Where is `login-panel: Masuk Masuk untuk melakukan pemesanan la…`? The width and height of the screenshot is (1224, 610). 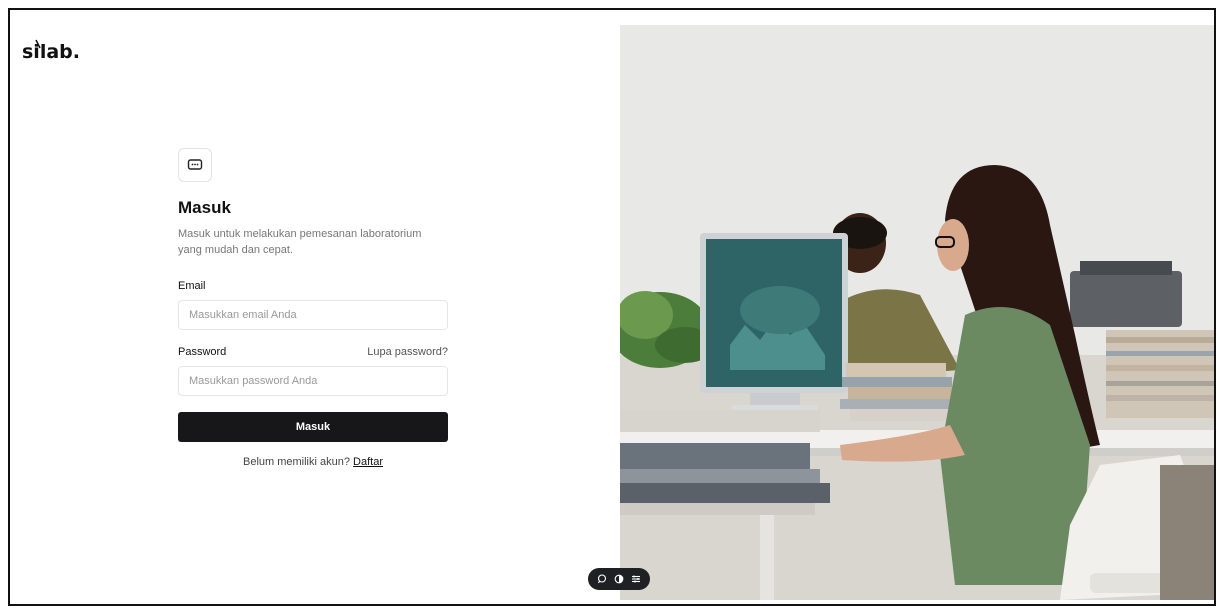 login-panel: Masuk Masuk untuk melakukan pemesanan la… is located at coordinates (314, 308).